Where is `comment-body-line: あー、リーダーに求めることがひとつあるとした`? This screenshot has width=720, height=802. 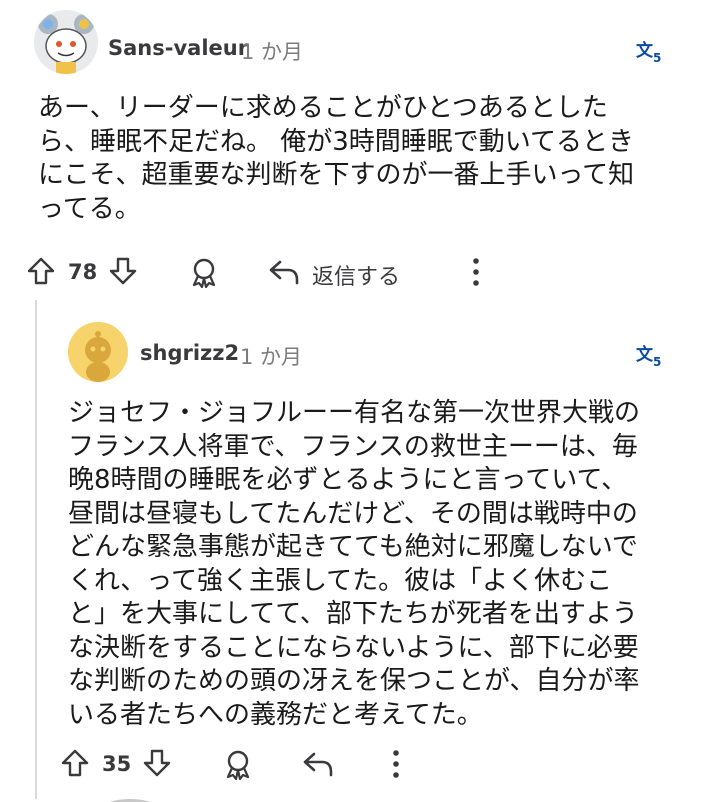
comment-body-line: あー、リーダーに求めることがひとつあるとした is located at coordinates (323, 108).